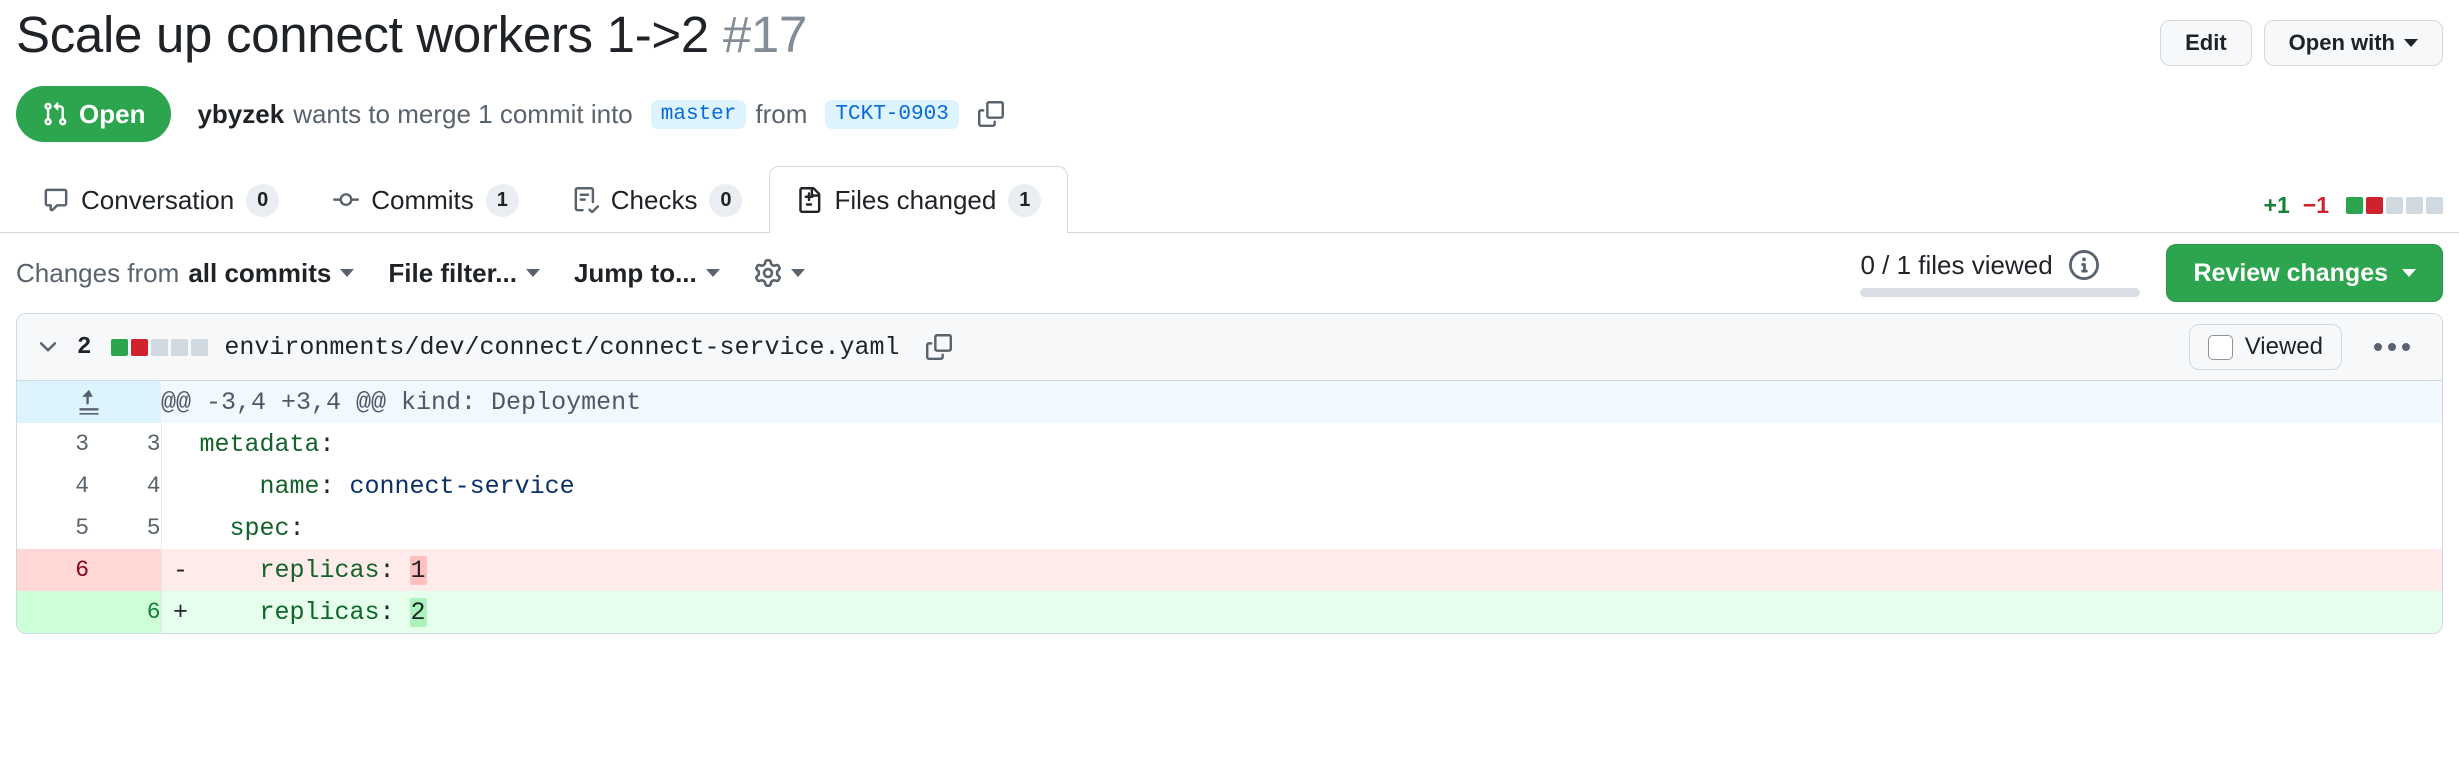  Describe the element at coordinates (462, 486) in the screenshot. I see `yaml-value: connect-service` at that location.